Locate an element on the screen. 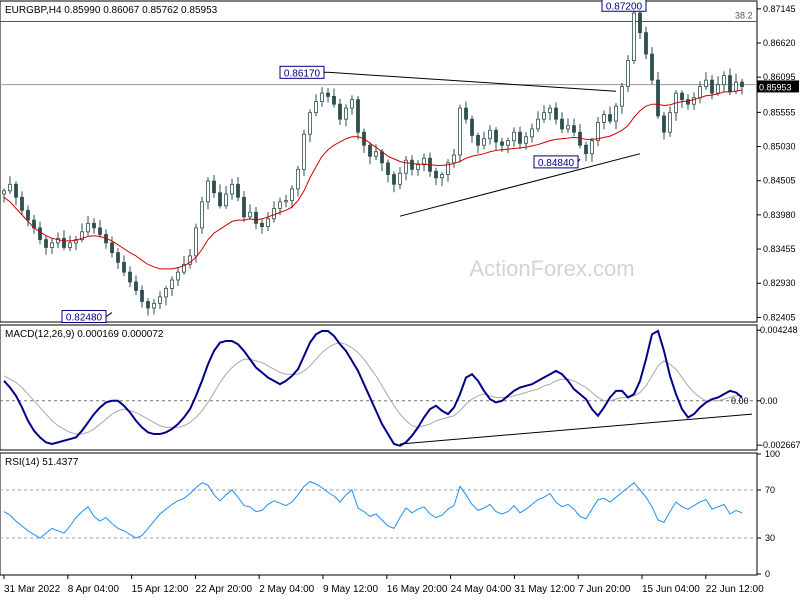 The height and width of the screenshot is (605, 800). x-tick-label: 31 May 12:00 is located at coordinates (544, 589).